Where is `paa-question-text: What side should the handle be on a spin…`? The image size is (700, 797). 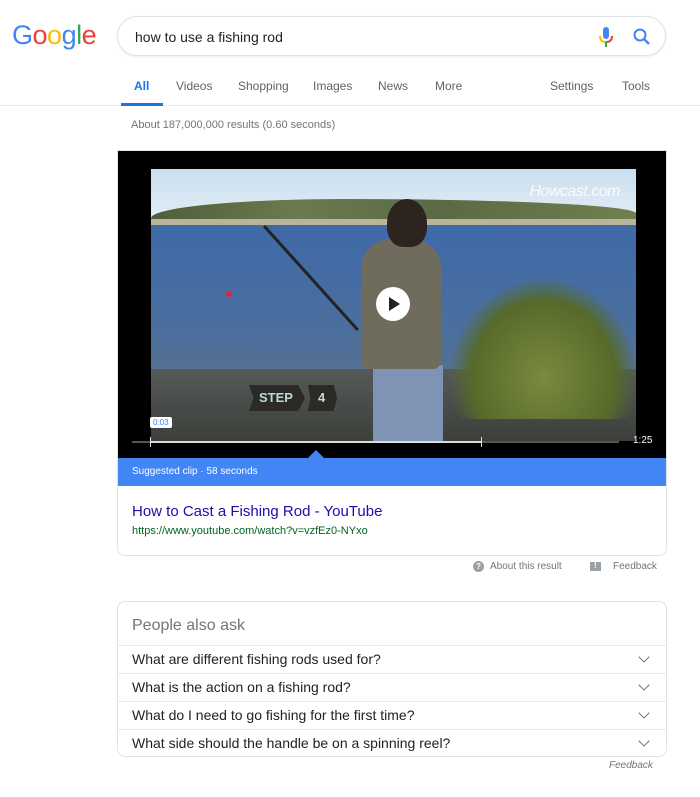 paa-question-text: What side should the handle be on a spin… is located at coordinates (291, 743).